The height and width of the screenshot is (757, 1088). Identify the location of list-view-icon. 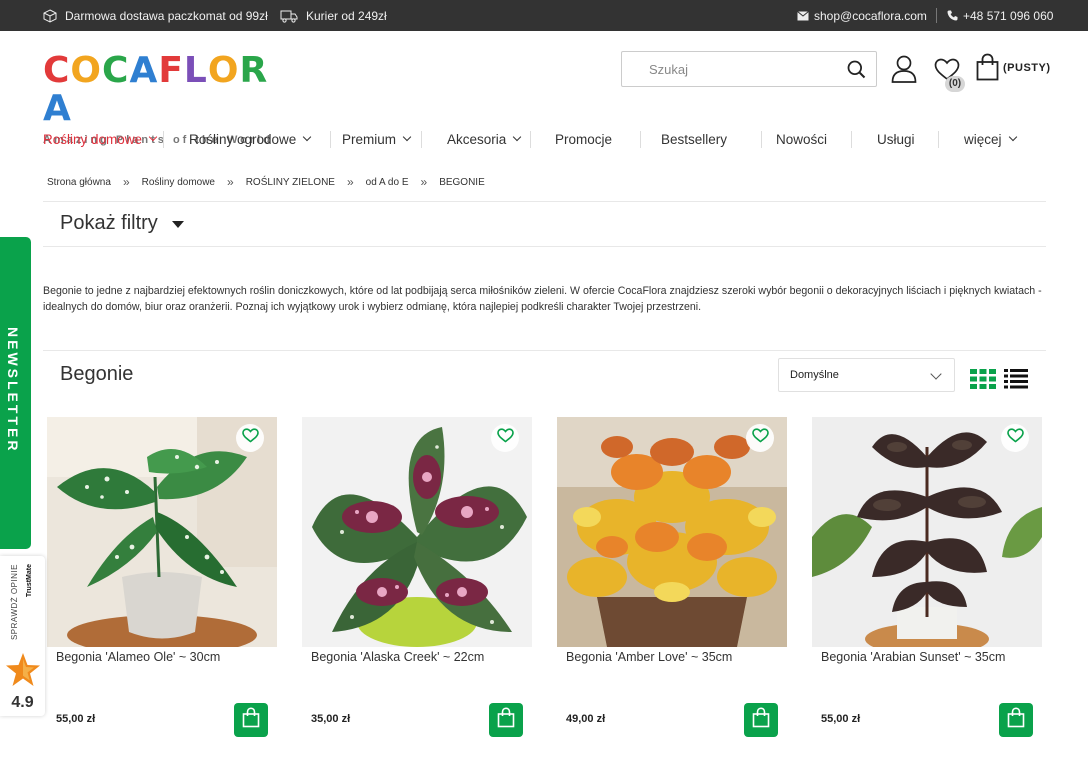
(1016, 379).